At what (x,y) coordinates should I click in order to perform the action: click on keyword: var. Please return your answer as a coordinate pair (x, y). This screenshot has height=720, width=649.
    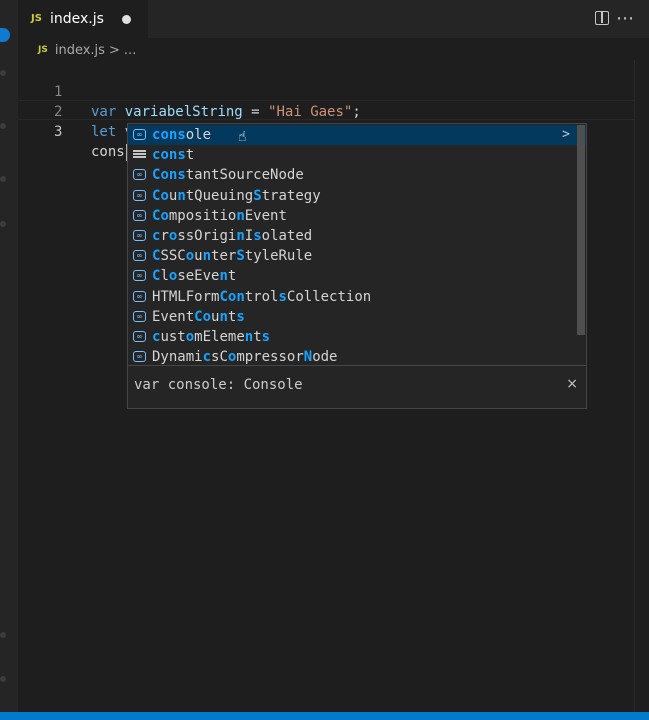
    Looking at the image, I should click on (104, 112).